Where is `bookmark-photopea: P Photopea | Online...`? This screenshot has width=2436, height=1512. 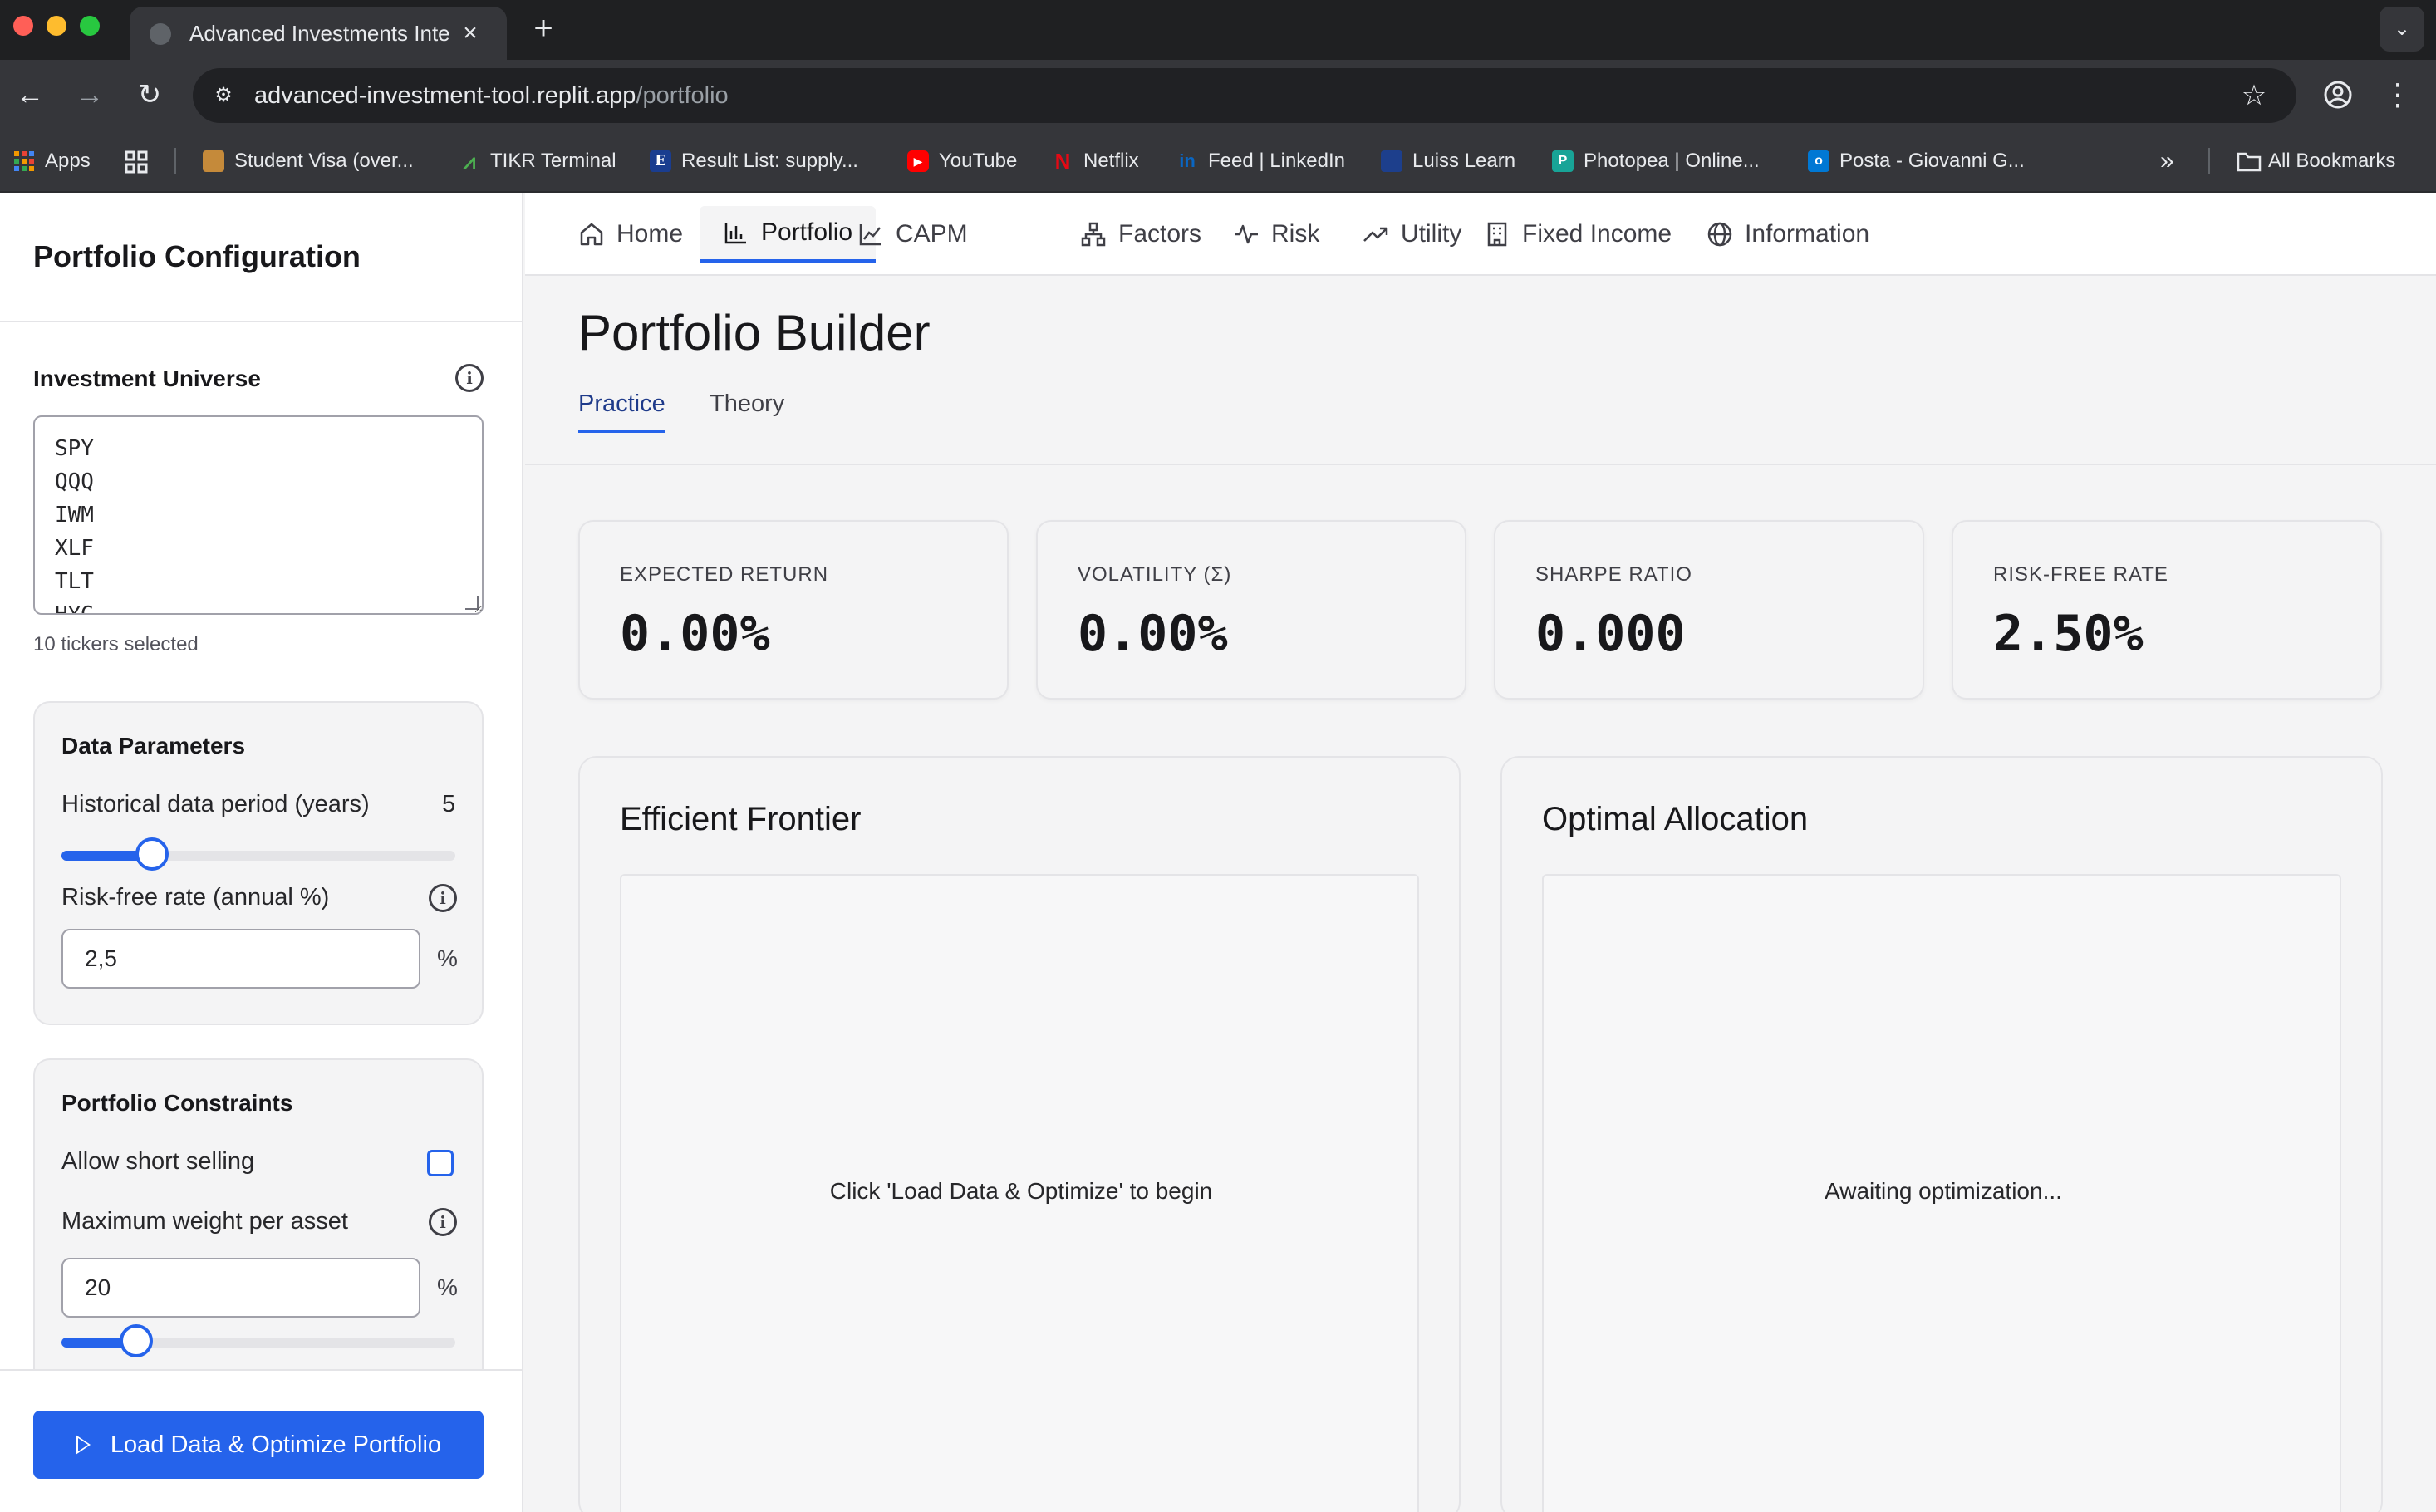
bookmark-photopea: P Photopea | Online... is located at coordinates (1656, 161).